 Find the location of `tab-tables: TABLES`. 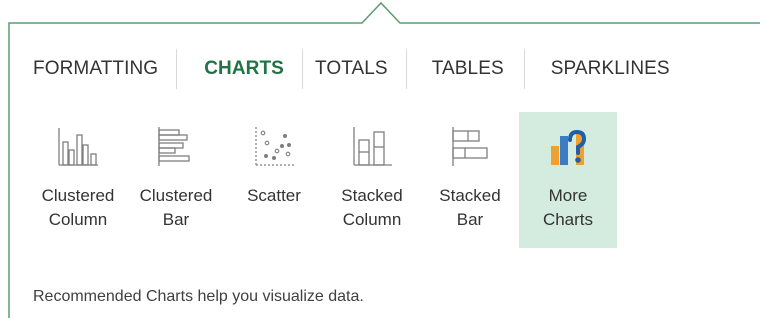

tab-tables: TABLES is located at coordinates (468, 69).